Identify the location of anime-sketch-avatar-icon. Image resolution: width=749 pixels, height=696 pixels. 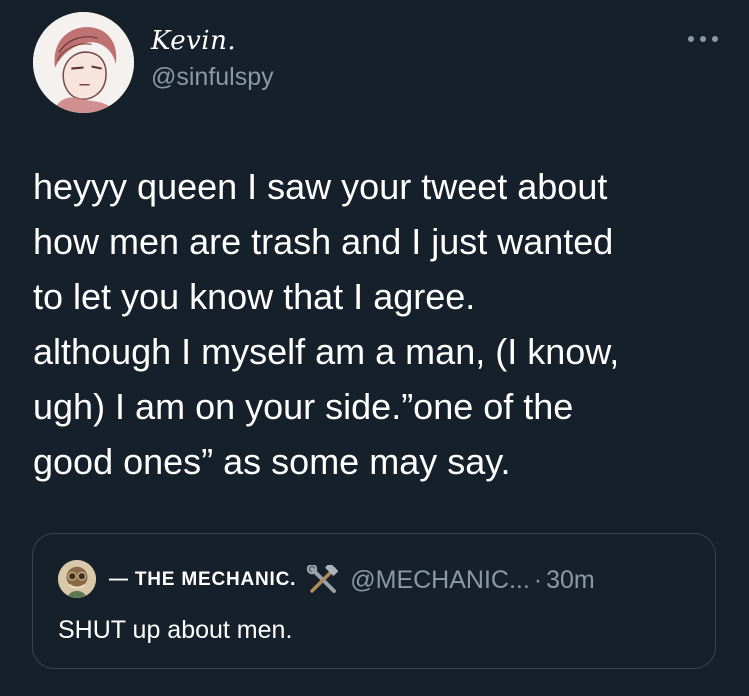
(83, 62).